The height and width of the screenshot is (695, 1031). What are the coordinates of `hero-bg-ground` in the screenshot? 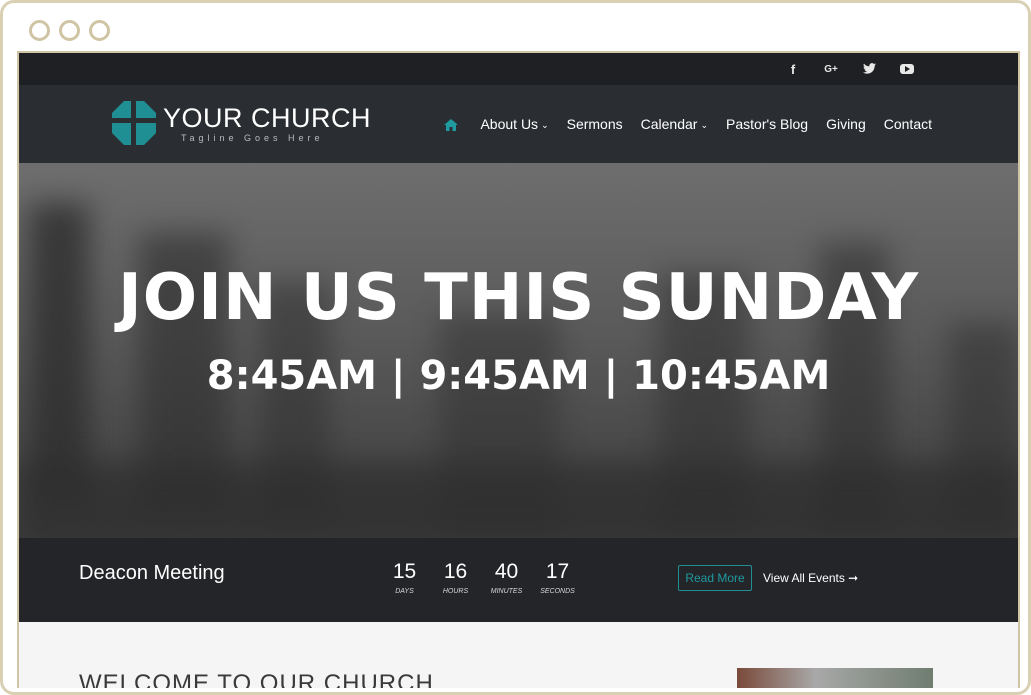 It's located at (518, 500).